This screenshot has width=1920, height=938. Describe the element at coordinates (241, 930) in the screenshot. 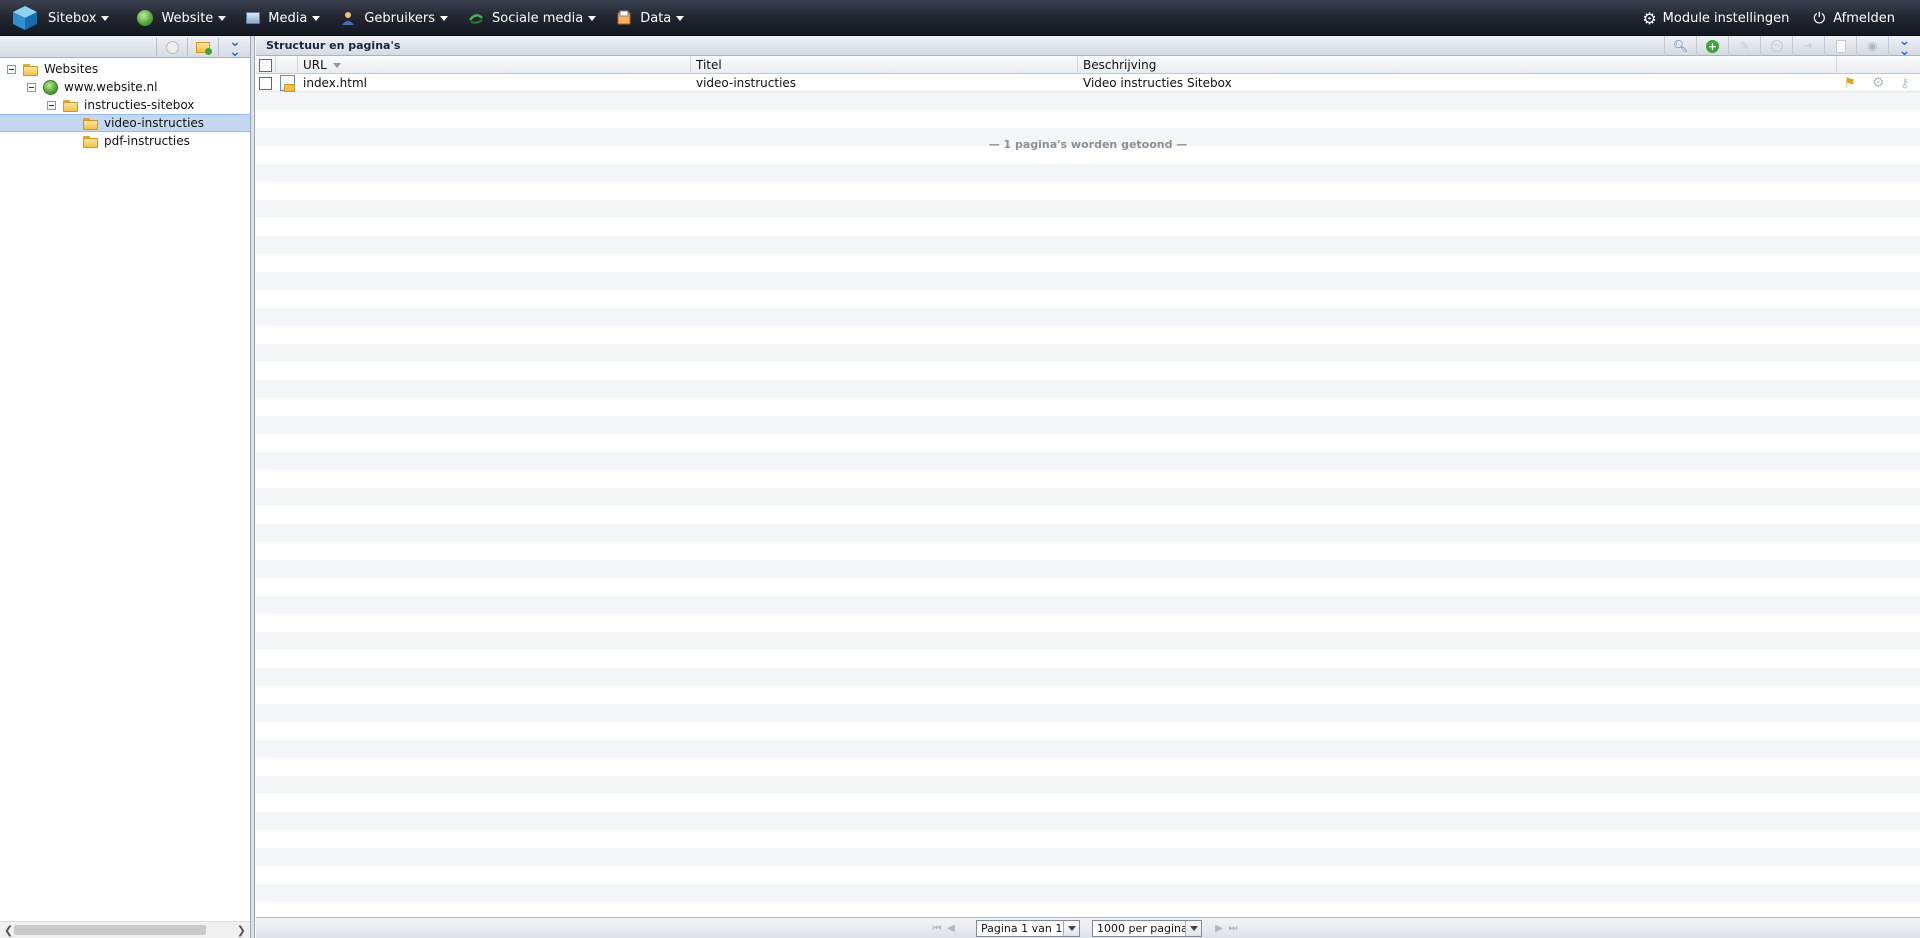

I see `scroll-right-icon: ❯` at that location.